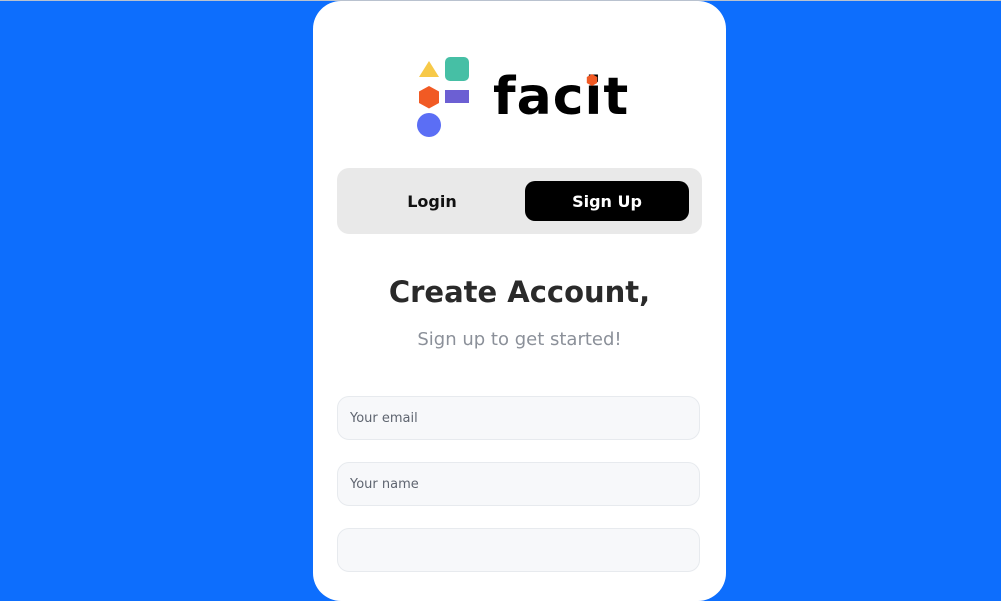  What do you see at coordinates (592, 80) in the screenshot?
I see `logo-dot-hexagon-icon` at bounding box center [592, 80].